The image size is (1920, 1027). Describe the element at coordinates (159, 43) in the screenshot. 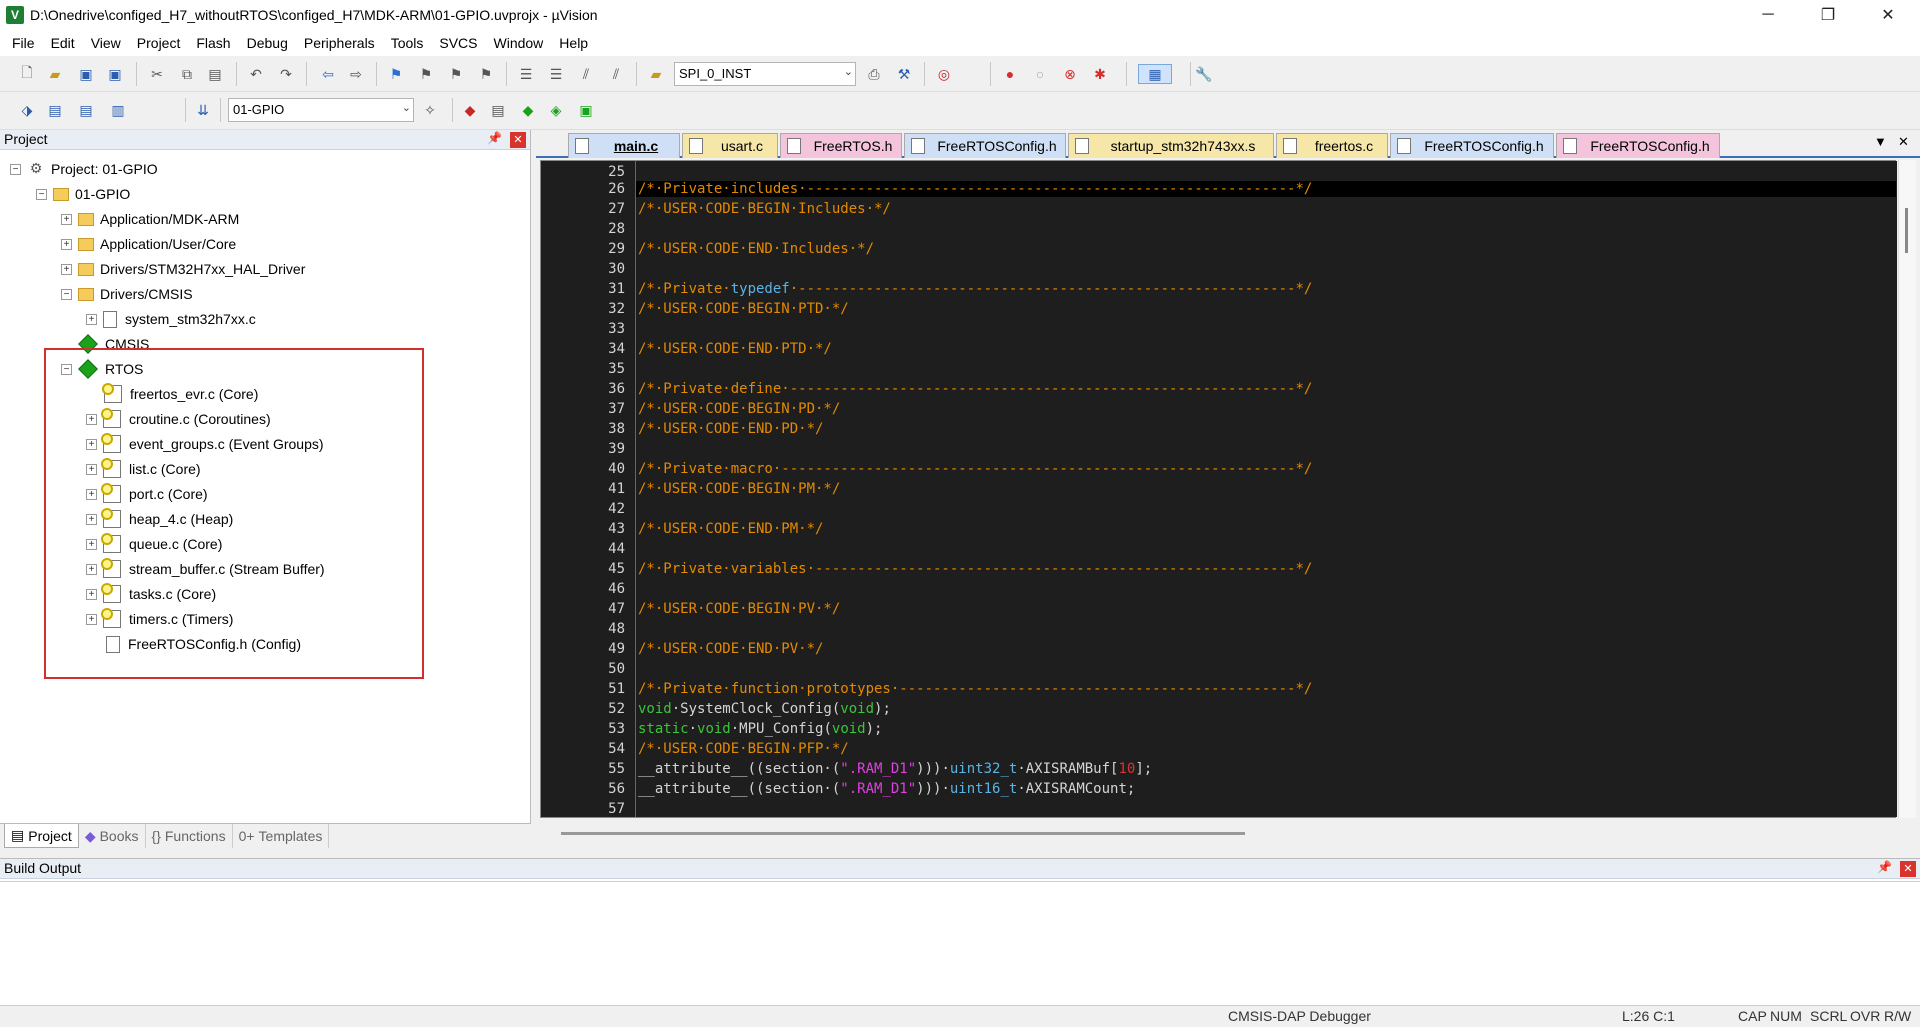

I see `menu-project: Project` at that location.